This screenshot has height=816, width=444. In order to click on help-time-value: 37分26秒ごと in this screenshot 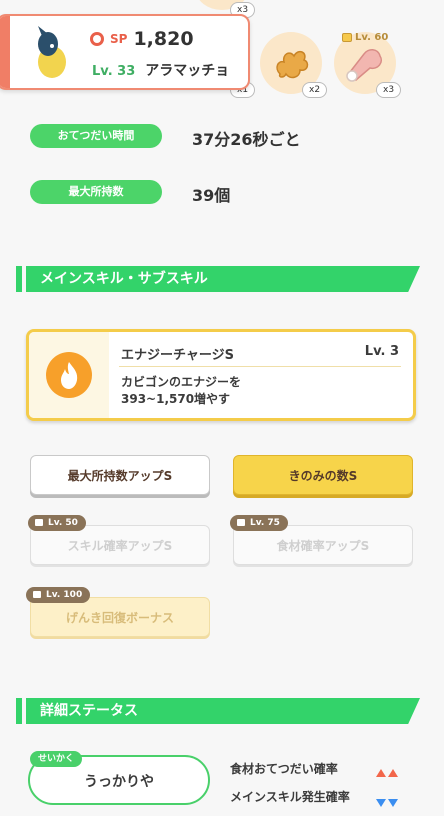, I will do `click(246, 139)`.